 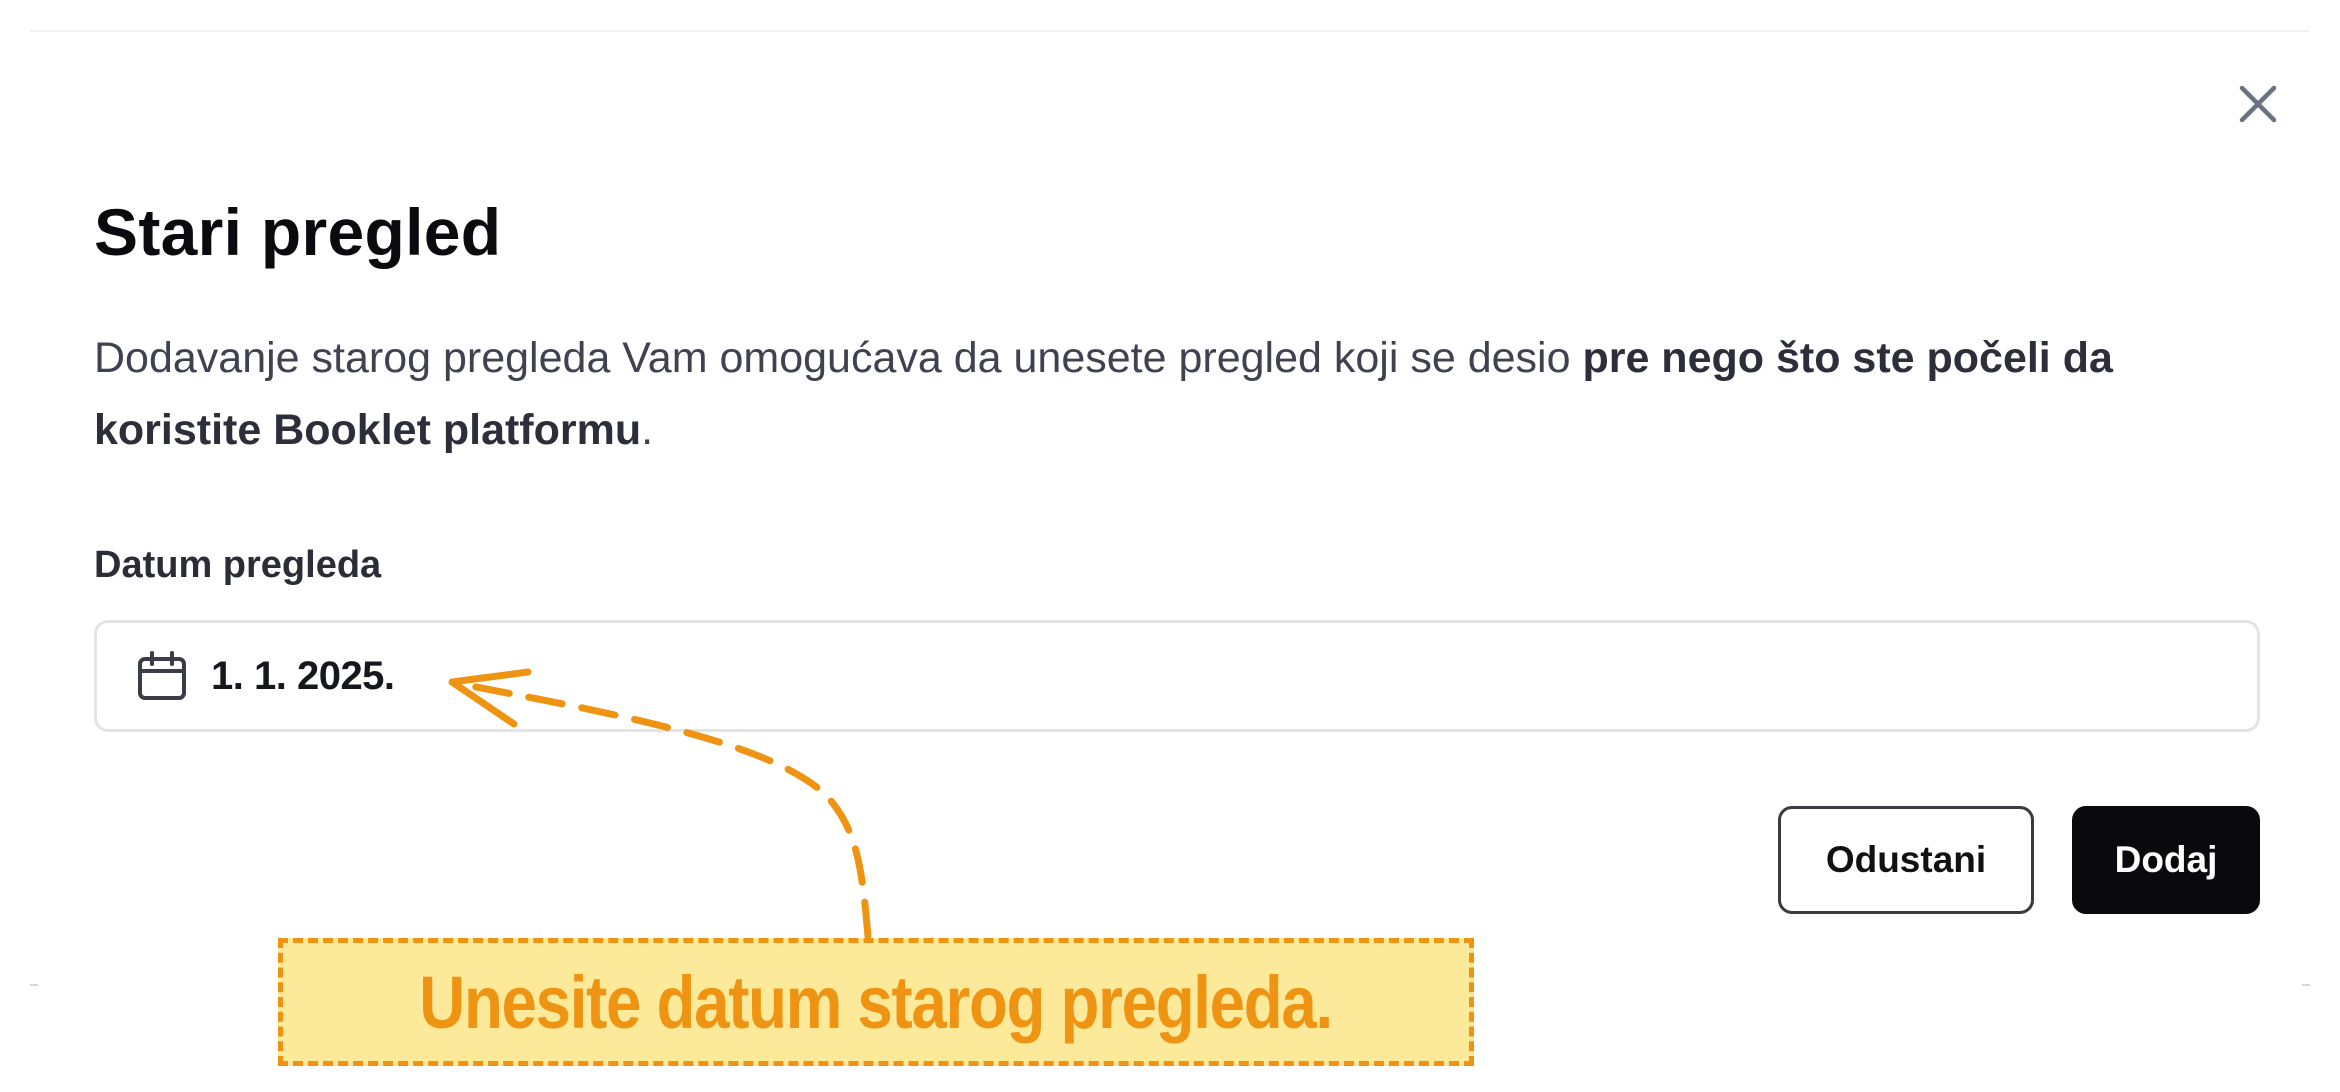 I want to click on cancel-button: Odustani, so click(x=1906, y=860).